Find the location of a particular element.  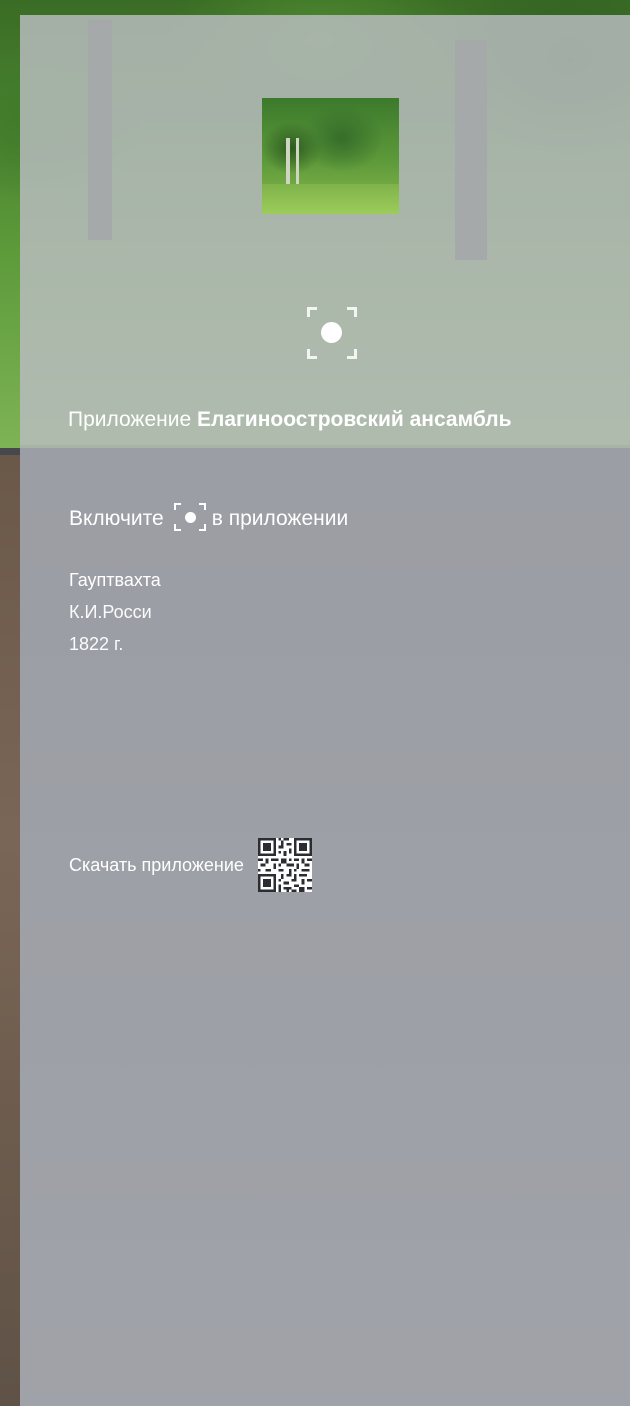

background-road-edge is located at coordinates (10, 930).